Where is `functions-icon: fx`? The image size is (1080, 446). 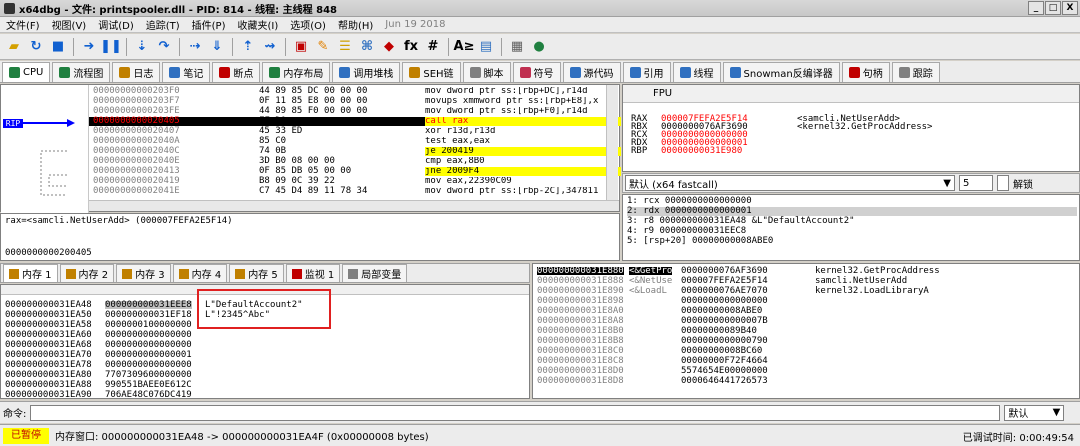 functions-icon: fx is located at coordinates (411, 47).